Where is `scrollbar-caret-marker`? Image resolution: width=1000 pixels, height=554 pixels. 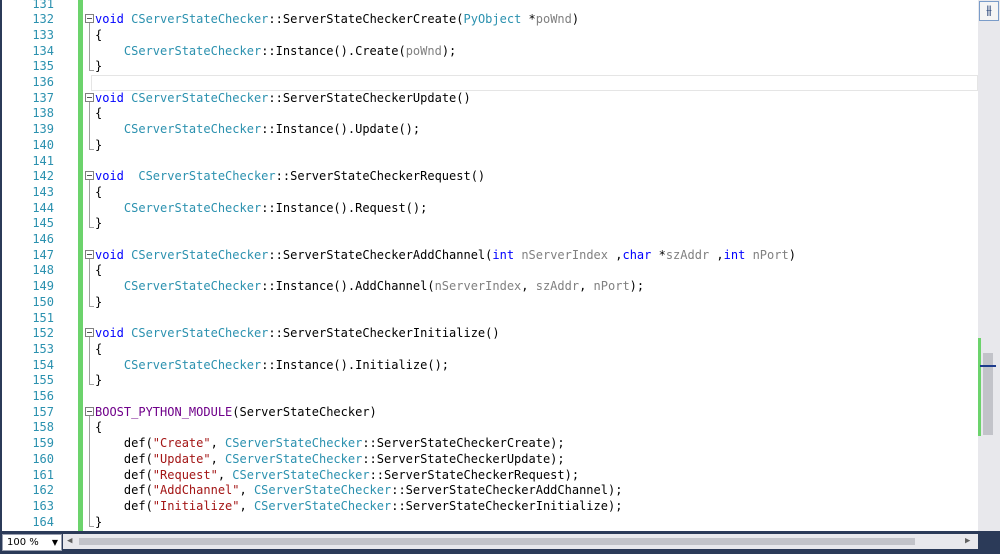 scrollbar-caret-marker is located at coordinates (988, 366).